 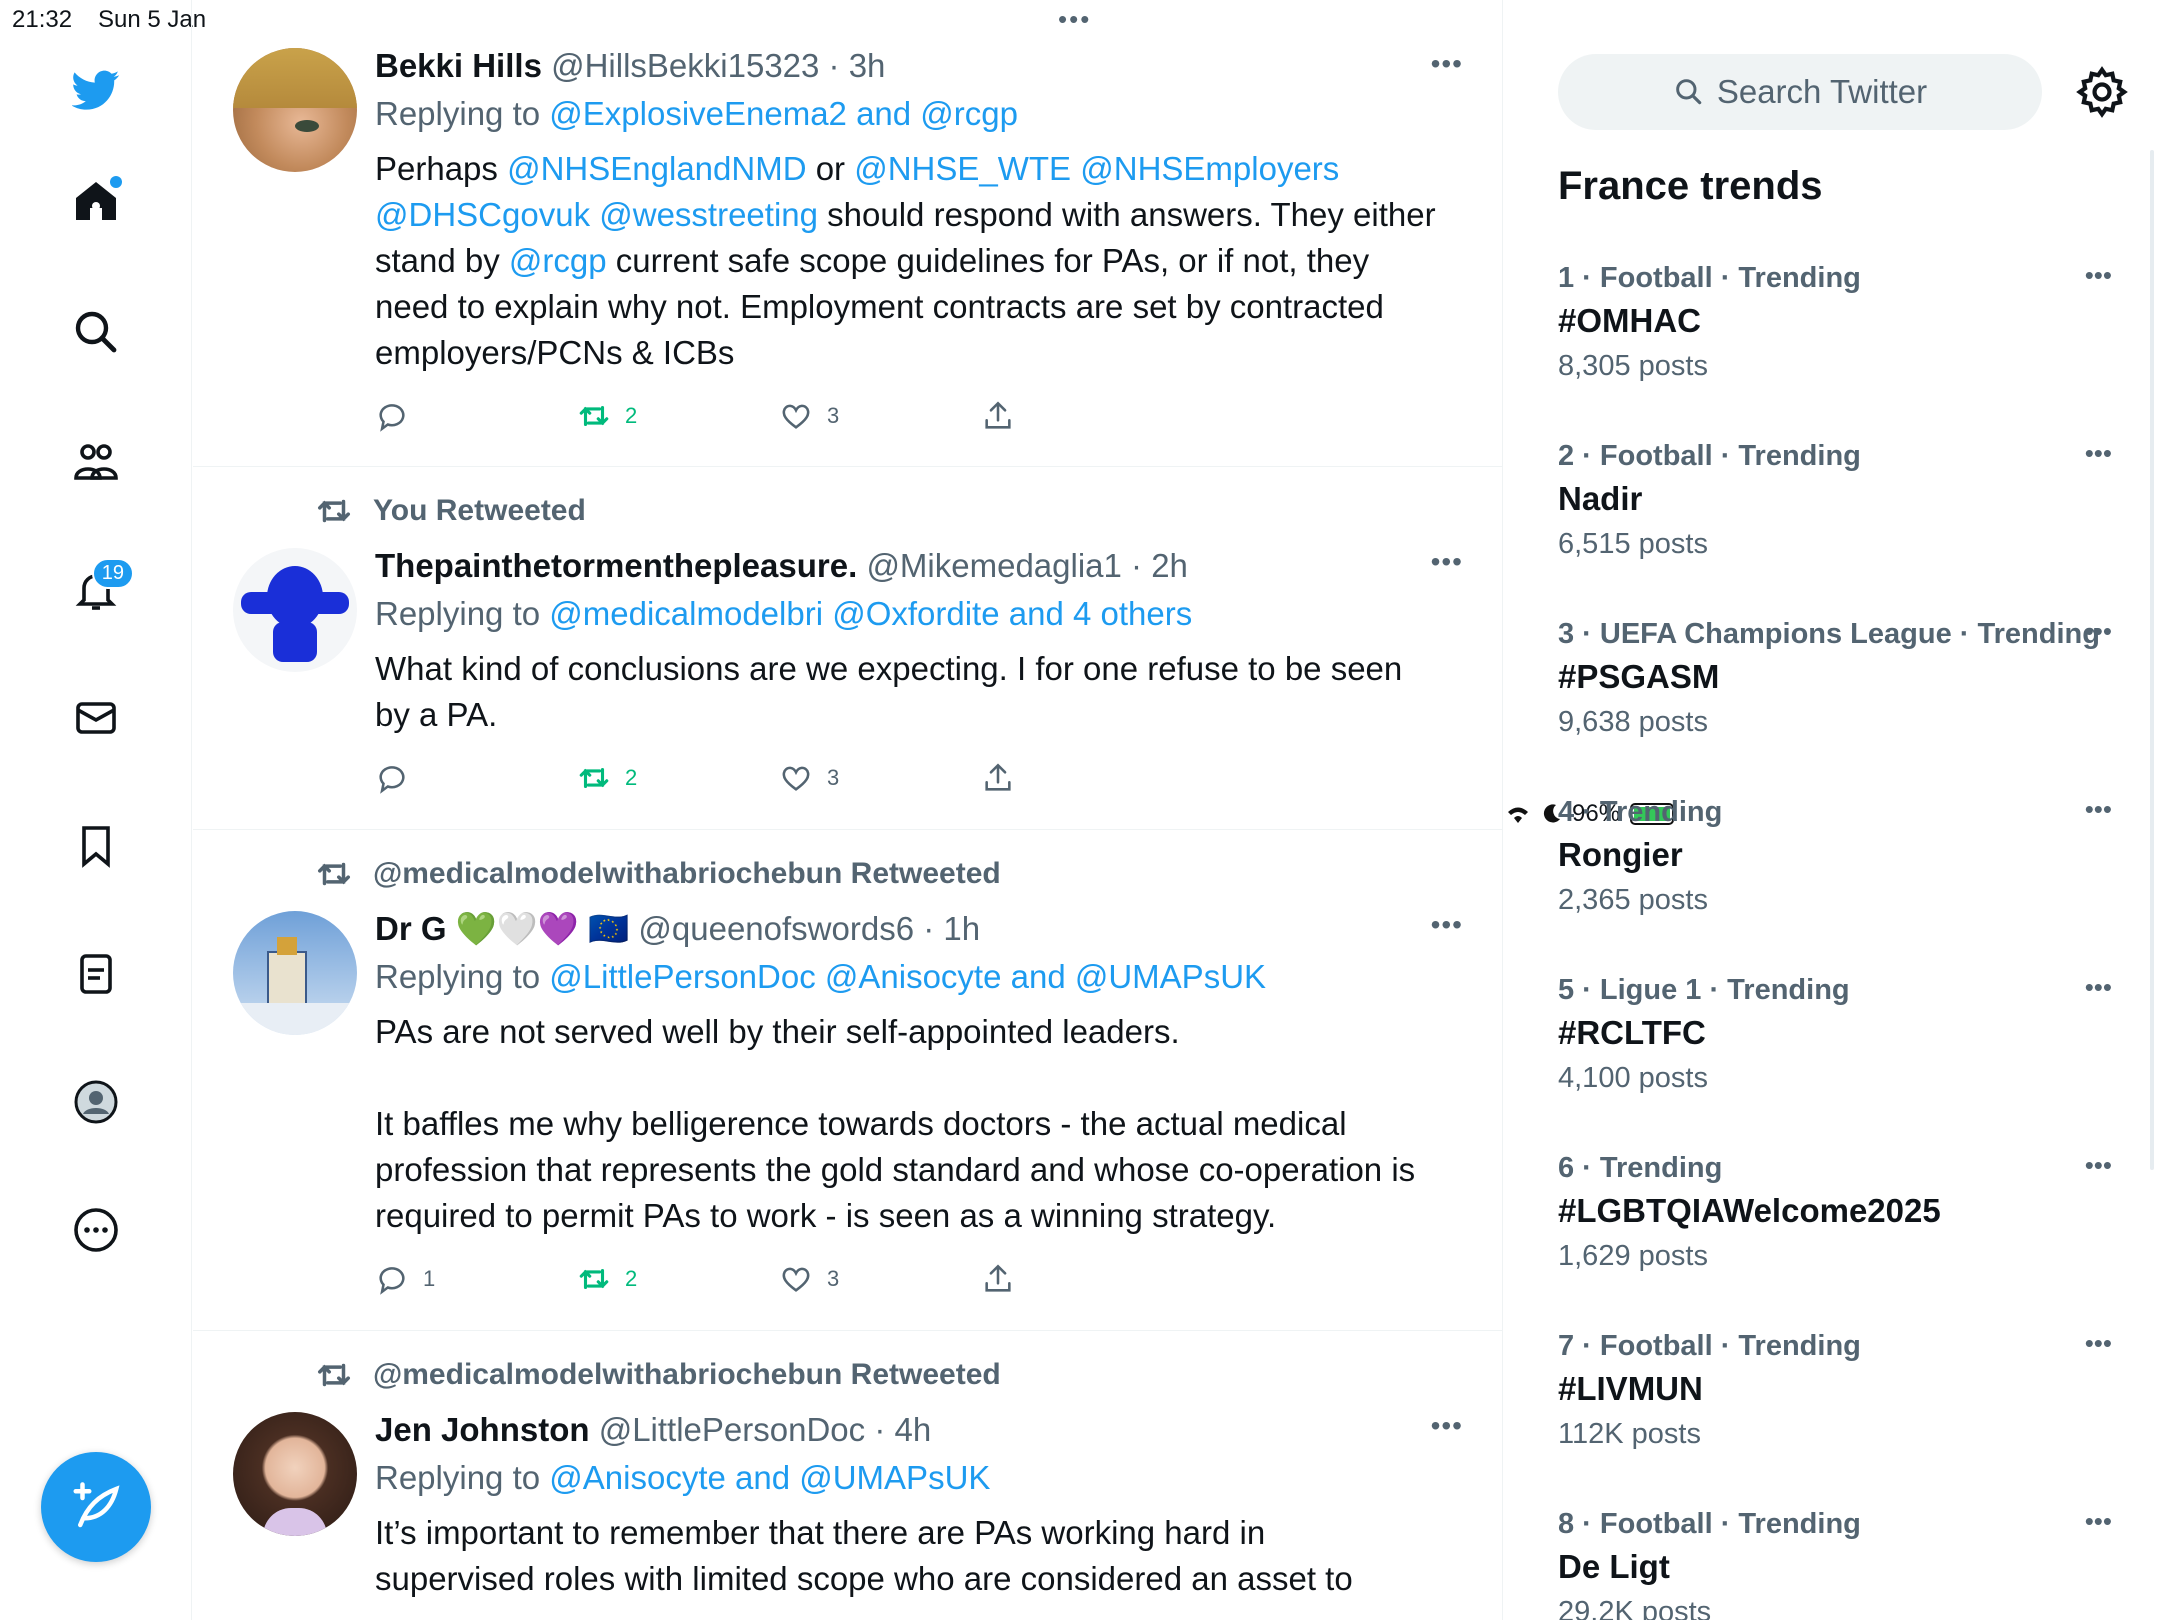 What do you see at coordinates (411, 928) in the screenshot?
I see `author-name: Dr G` at bounding box center [411, 928].